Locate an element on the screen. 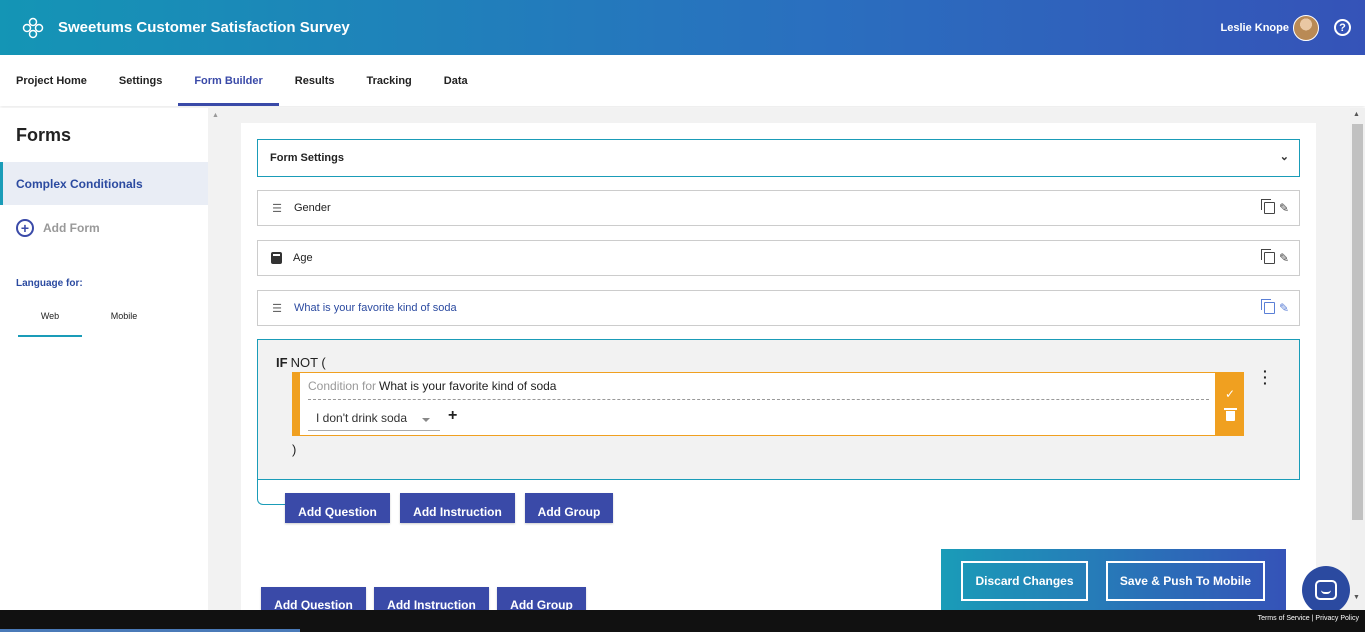 Image resolution: width=1365 pixels, height=632 pixels. help-icon: ? is located at coordinates (1342, 27).